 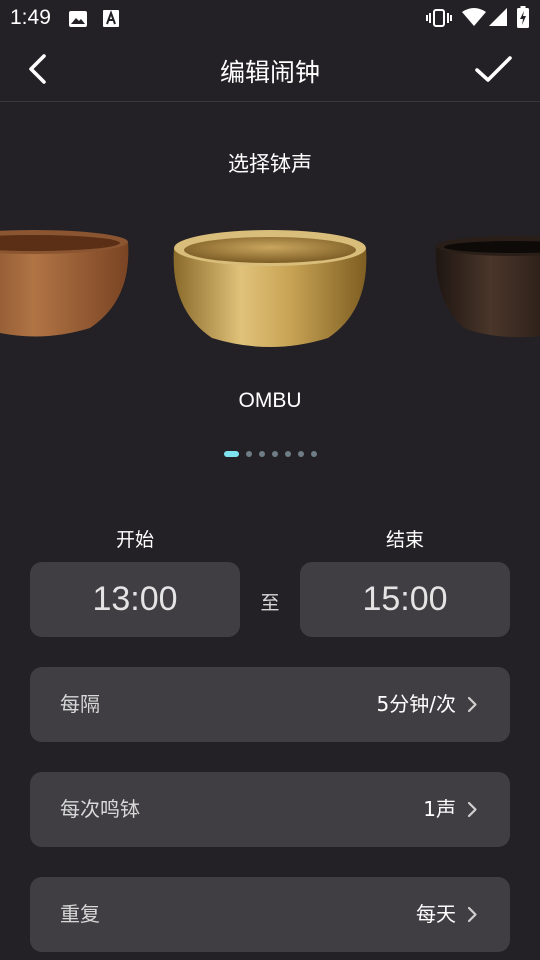 What do you see at coordinates (80, 914) in the screenshot?
I see `repeat-label: 重复` at bounding box center [80, 914].